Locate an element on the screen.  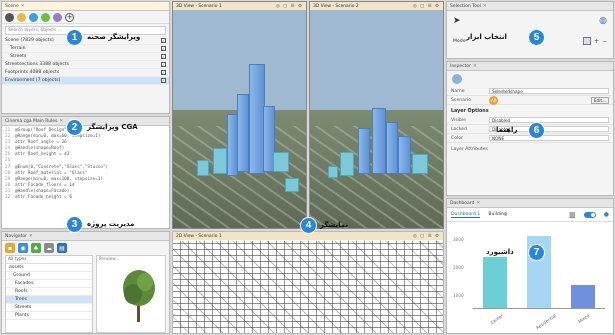
viewport-left-header: 3D View - Scenario 1 ◎ ▢ ☰ ⚙ is located at coordinates (239, 6).